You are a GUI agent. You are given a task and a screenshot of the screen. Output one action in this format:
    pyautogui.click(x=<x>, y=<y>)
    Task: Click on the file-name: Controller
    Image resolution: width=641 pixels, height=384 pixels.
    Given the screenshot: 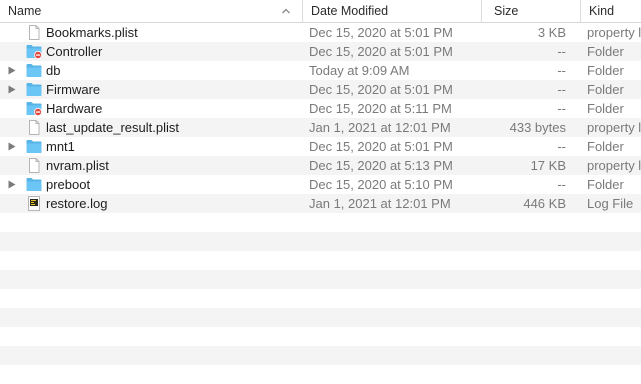 What is the action you would take?
    pyautogui.click(x=74, y=51)
    